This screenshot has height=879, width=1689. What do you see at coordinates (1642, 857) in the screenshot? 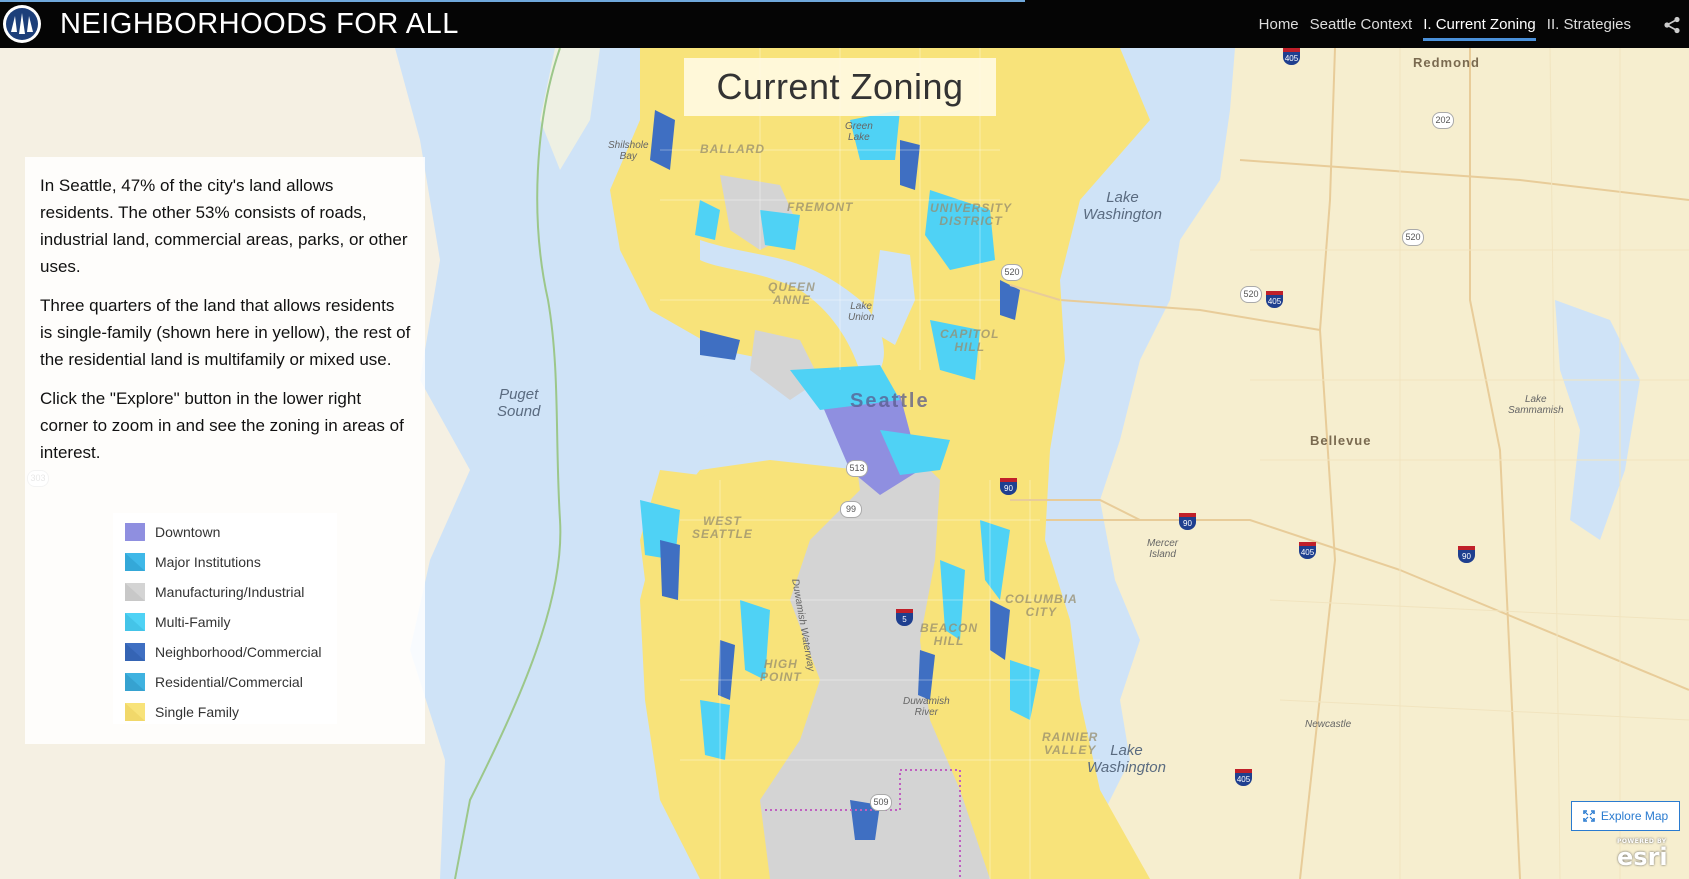
I see `esri-brand-text: esri` at bounding box center [1642, 857].